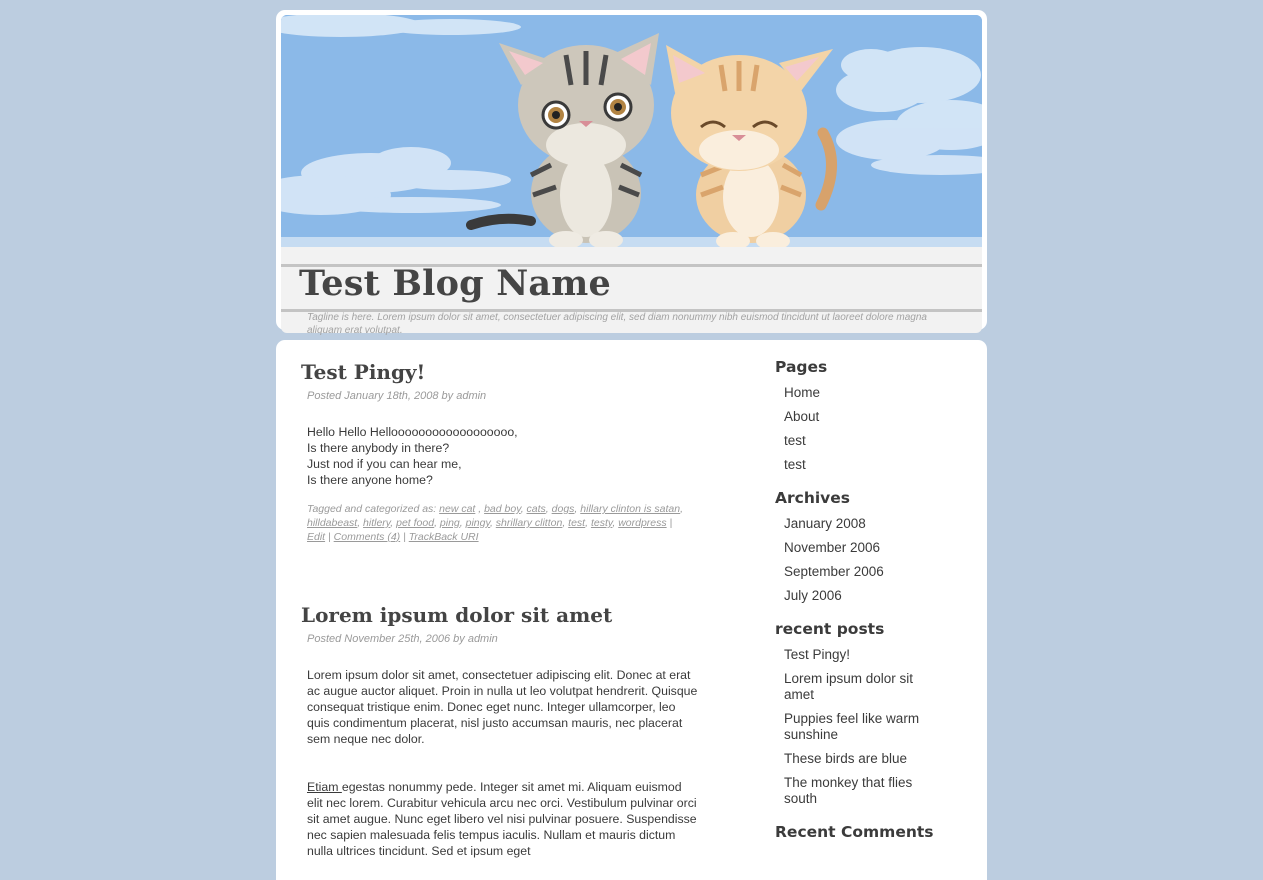 The width and height of the screenshot is (1263, 880). Describe the element at coordinates (378, 448) in the screenshot. I see `post-body-line: Is there anybody in there?` at that location.